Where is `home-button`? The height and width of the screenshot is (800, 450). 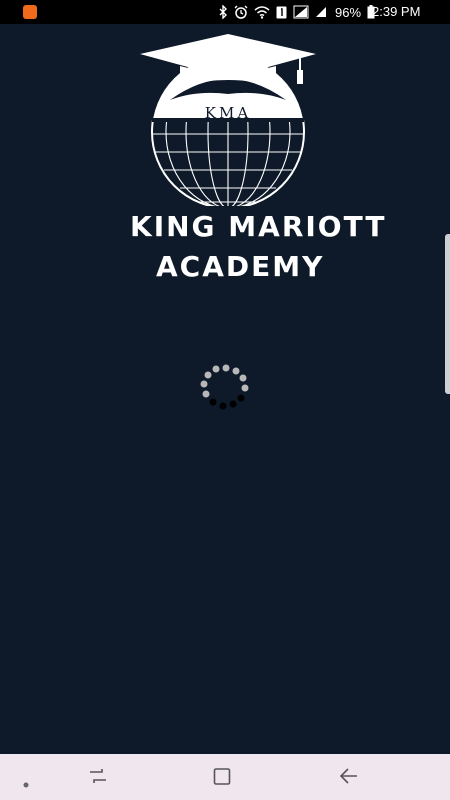 home-button is located at coordinates (222, 778).